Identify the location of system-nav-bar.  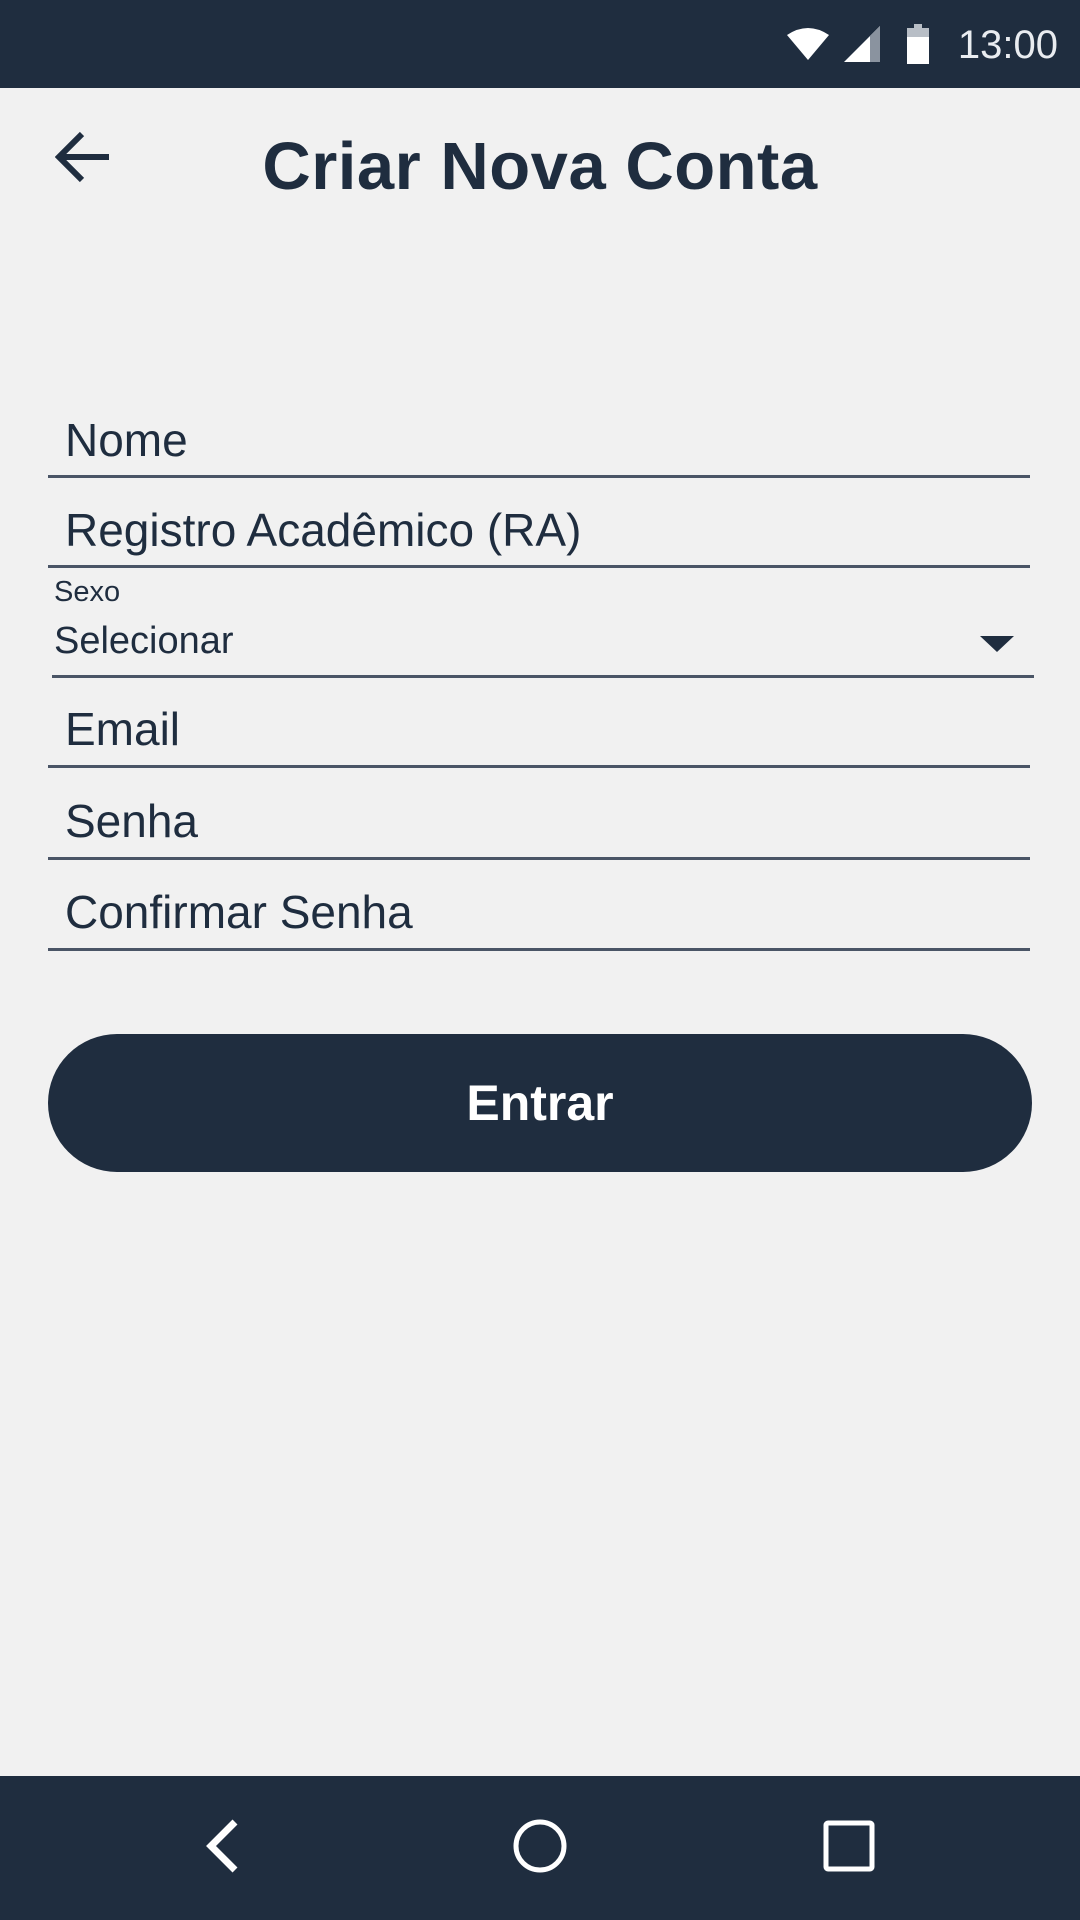
(540, 1848).